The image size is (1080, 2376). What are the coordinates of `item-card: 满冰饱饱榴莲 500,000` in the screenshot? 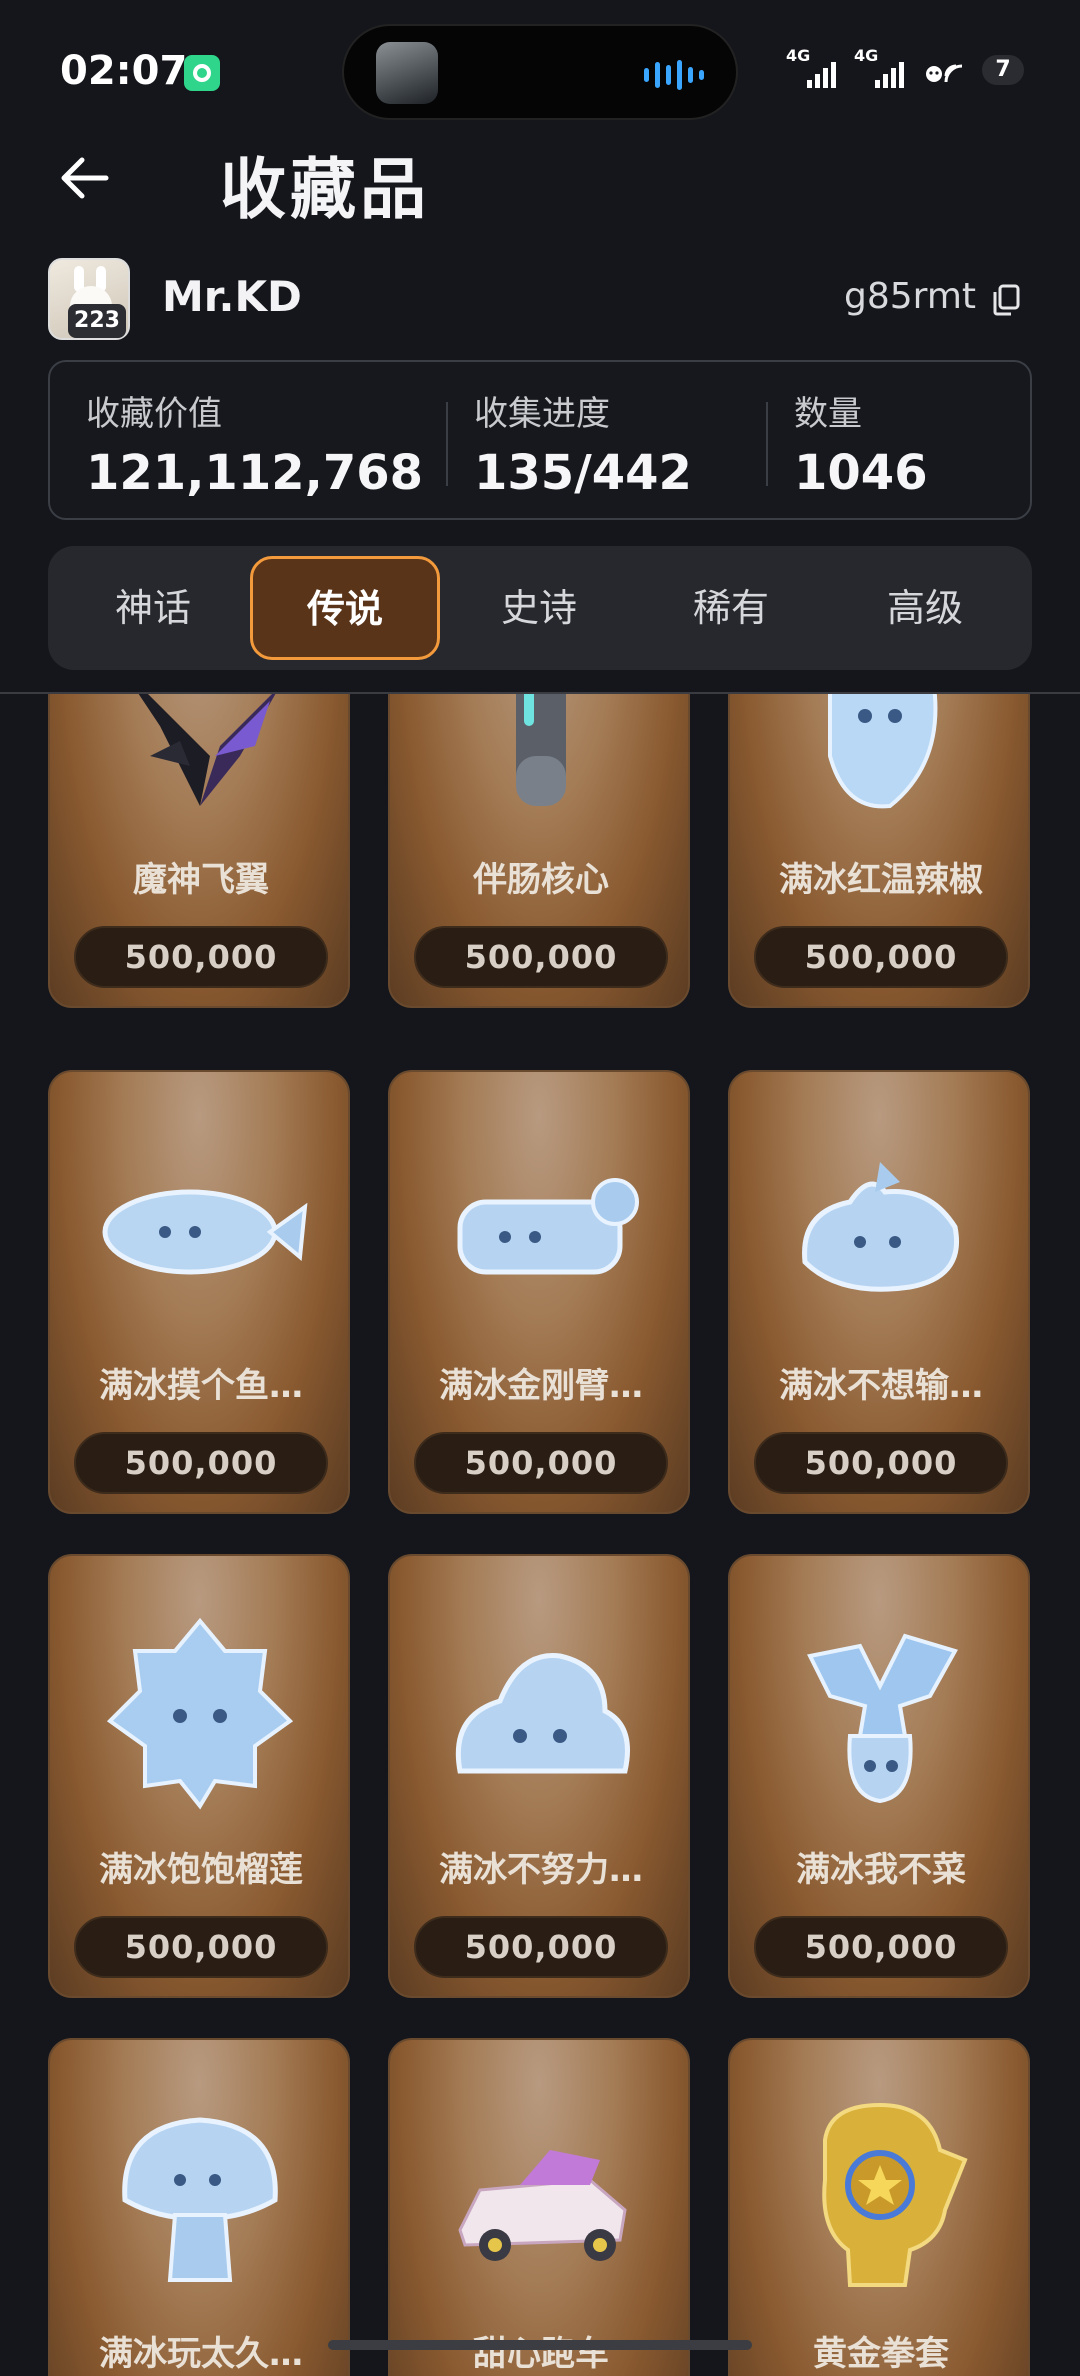 It's located at (199, 1776).